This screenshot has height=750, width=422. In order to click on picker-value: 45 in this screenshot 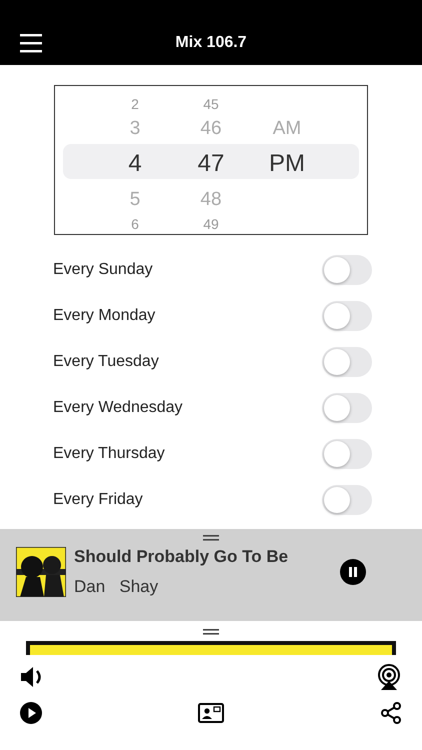, I will do `click(211, 104)`.